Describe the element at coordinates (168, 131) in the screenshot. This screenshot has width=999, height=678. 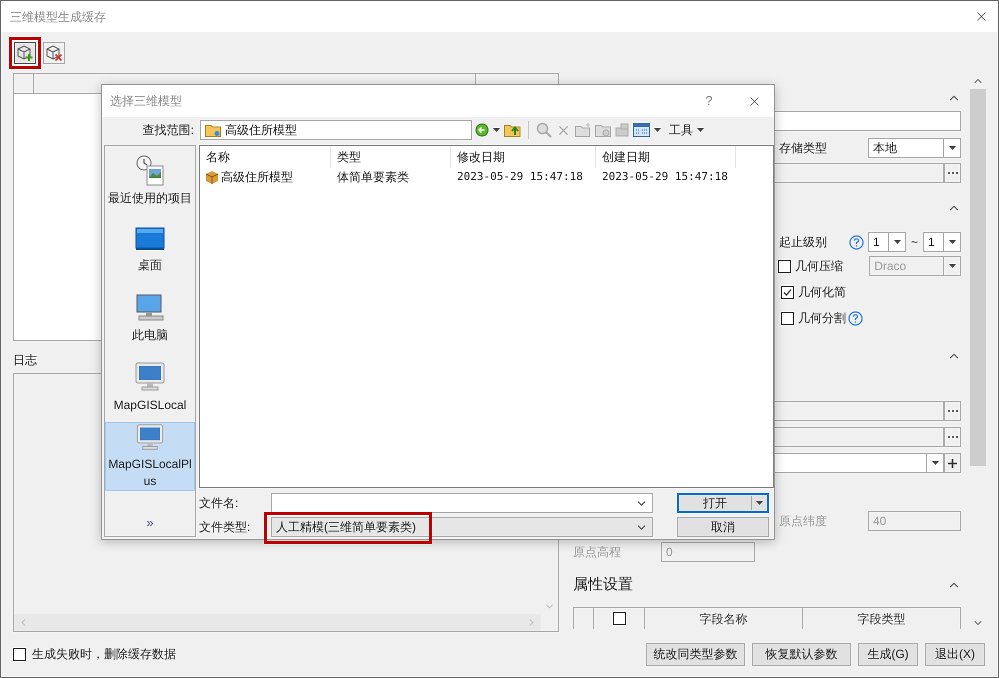
I see `field-label: 查找范围:` at that location.